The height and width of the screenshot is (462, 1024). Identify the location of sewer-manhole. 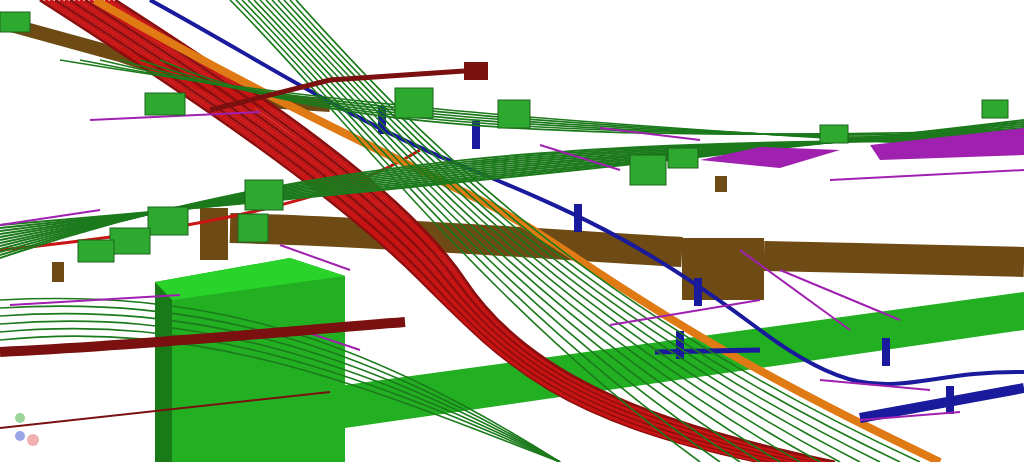
(476, 71).